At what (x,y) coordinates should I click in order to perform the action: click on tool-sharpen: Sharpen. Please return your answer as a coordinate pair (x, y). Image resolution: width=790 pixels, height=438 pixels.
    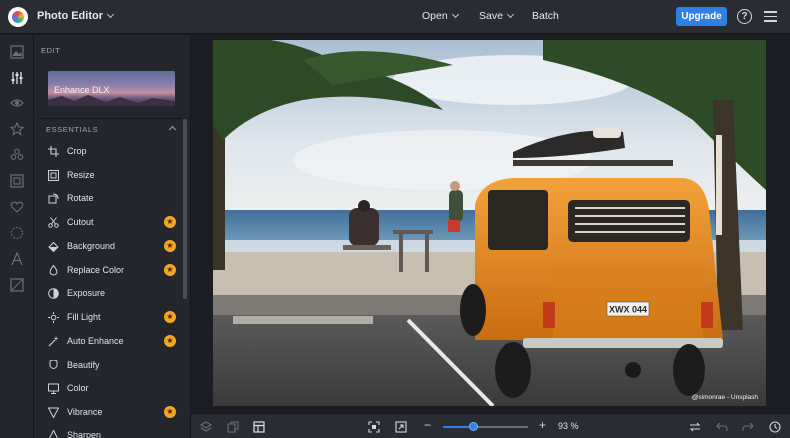
    Looking at the image, I should click on (113, 431).